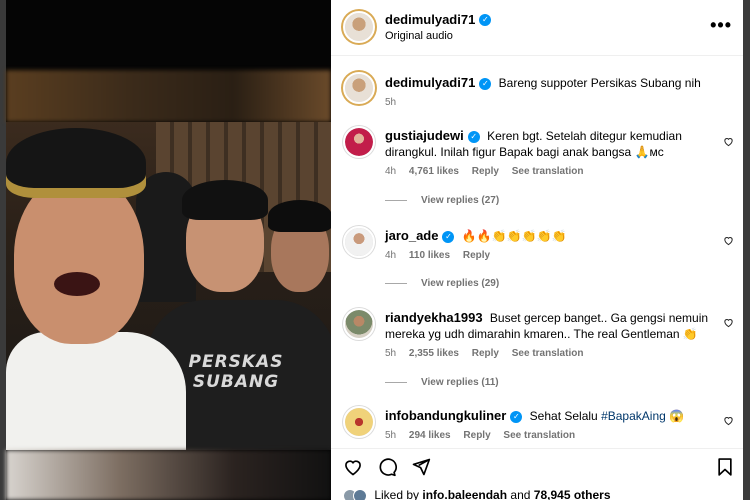 The width and height of the screenshot is (750, 500). I want to click on comment-meta: 5h 294 likes Reply See translation, so click(485, 435).